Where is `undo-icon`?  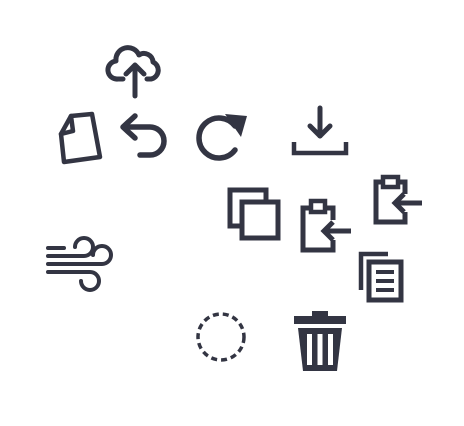 undo-icon is located at coordinates (143, 135).